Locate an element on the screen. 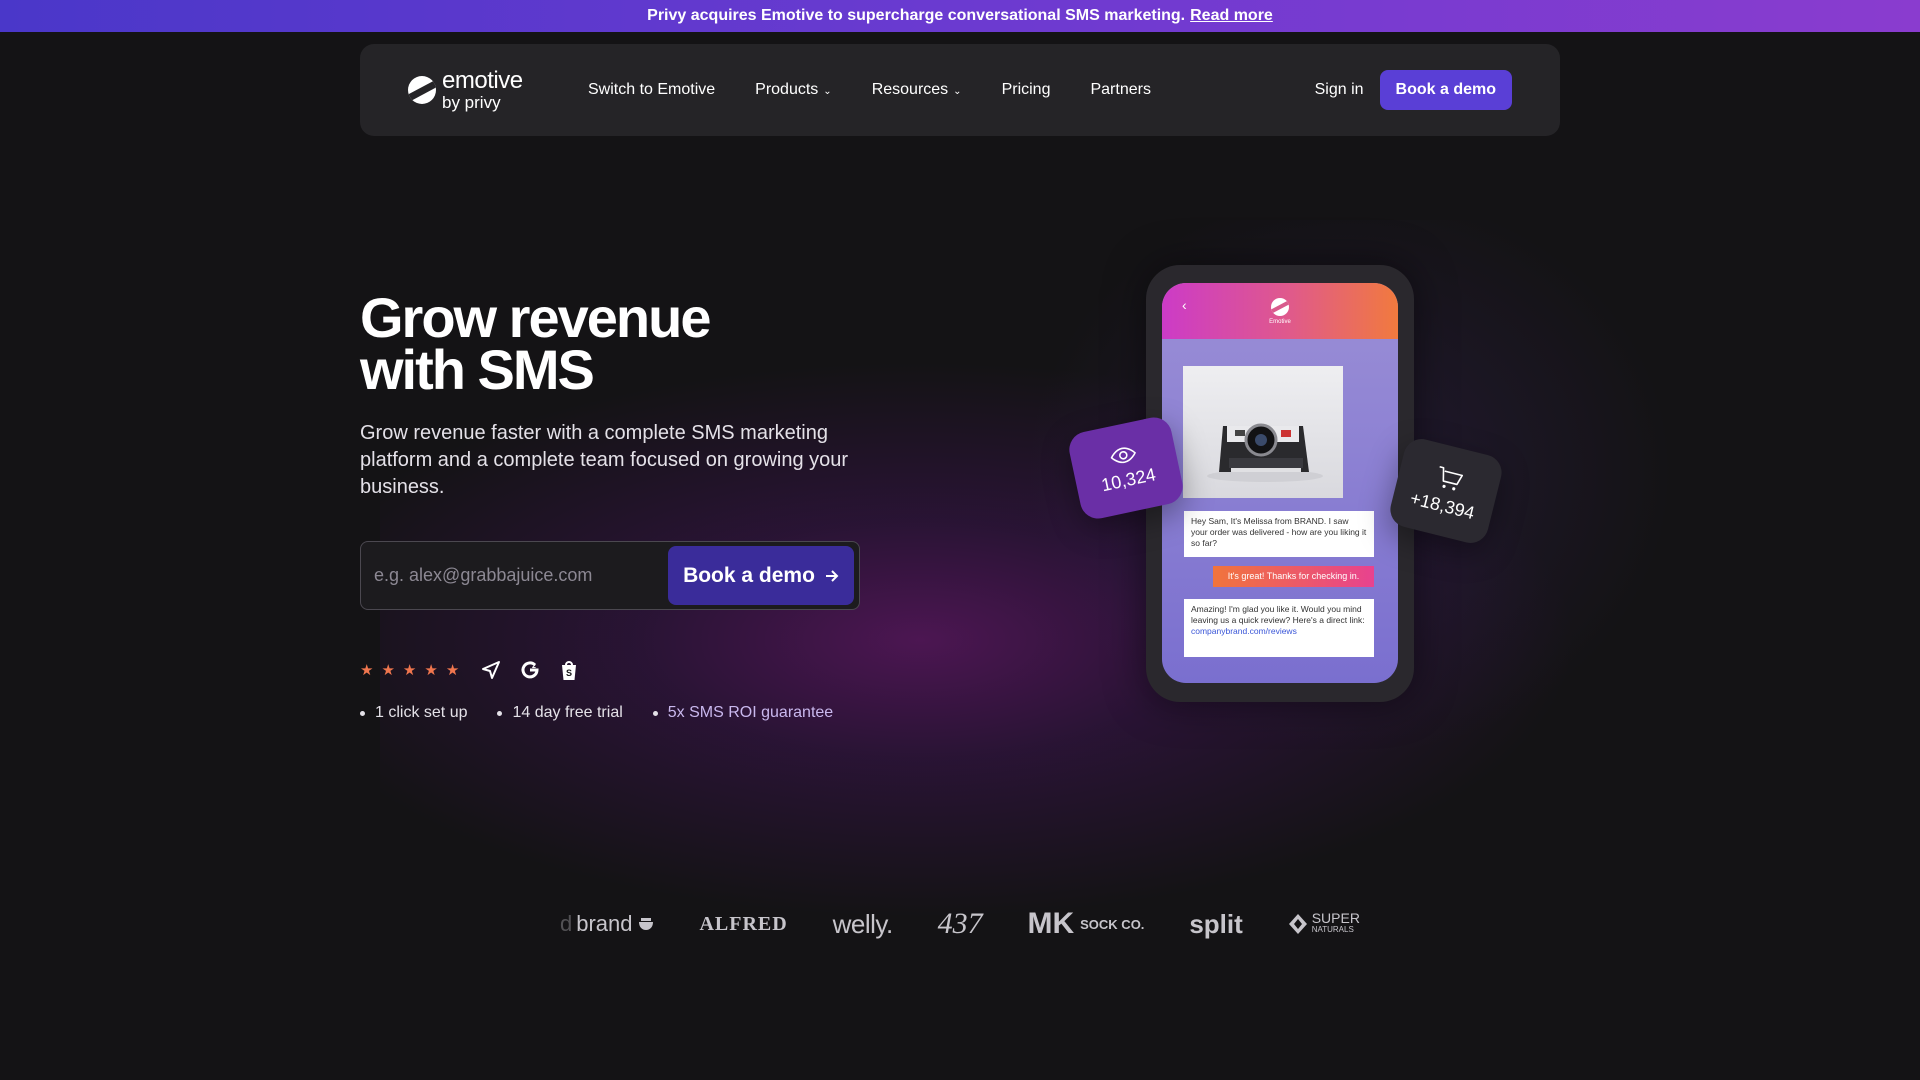  book-demo-nav-button: Book a demo is located at coordinates (1445, 90).